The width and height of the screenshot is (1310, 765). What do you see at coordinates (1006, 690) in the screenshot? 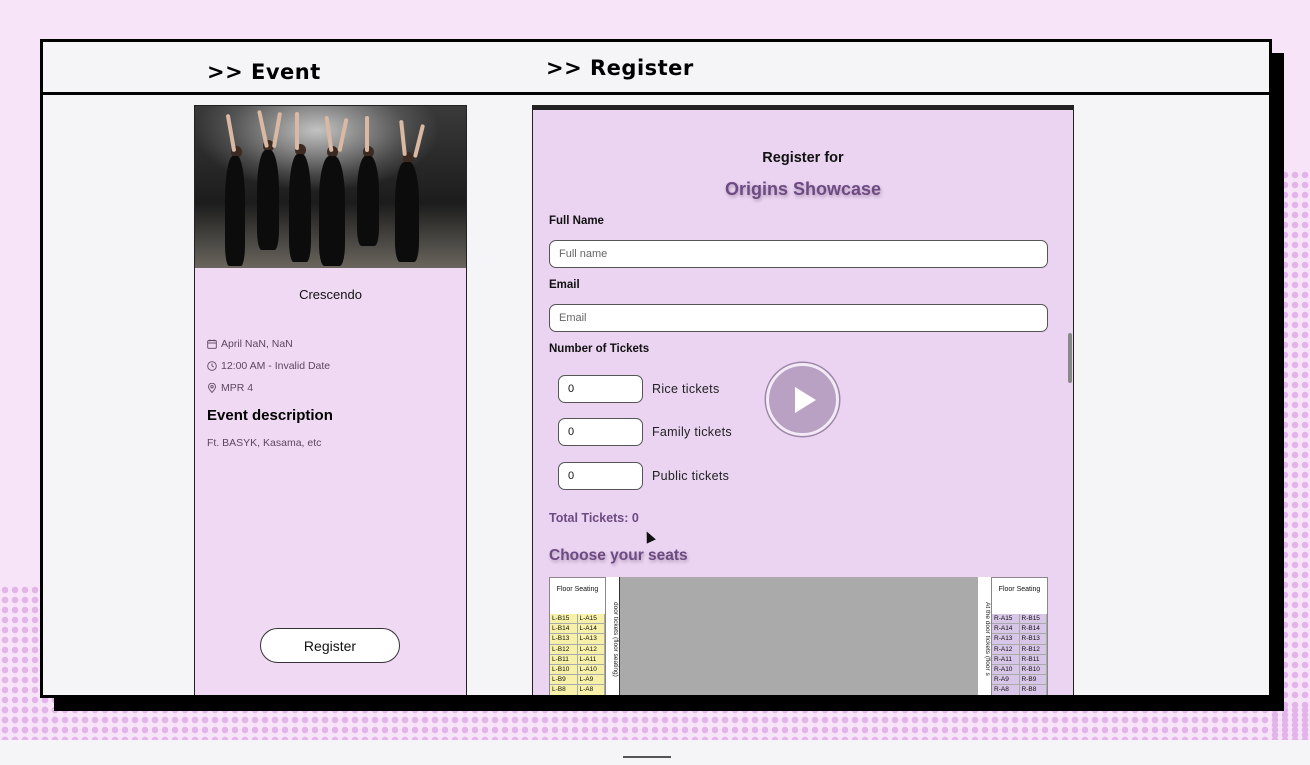
I see `seat-r-a8: R-A8` at bounding box center [1006, 690].